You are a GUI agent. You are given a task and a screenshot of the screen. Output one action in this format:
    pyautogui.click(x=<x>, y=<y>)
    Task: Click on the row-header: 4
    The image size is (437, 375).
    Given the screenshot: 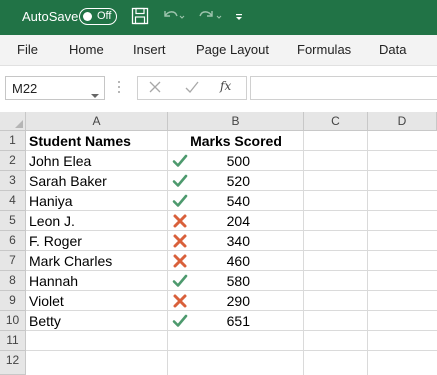 What is the action you would take?
    pyautogui.click(x=13, y=201)
    